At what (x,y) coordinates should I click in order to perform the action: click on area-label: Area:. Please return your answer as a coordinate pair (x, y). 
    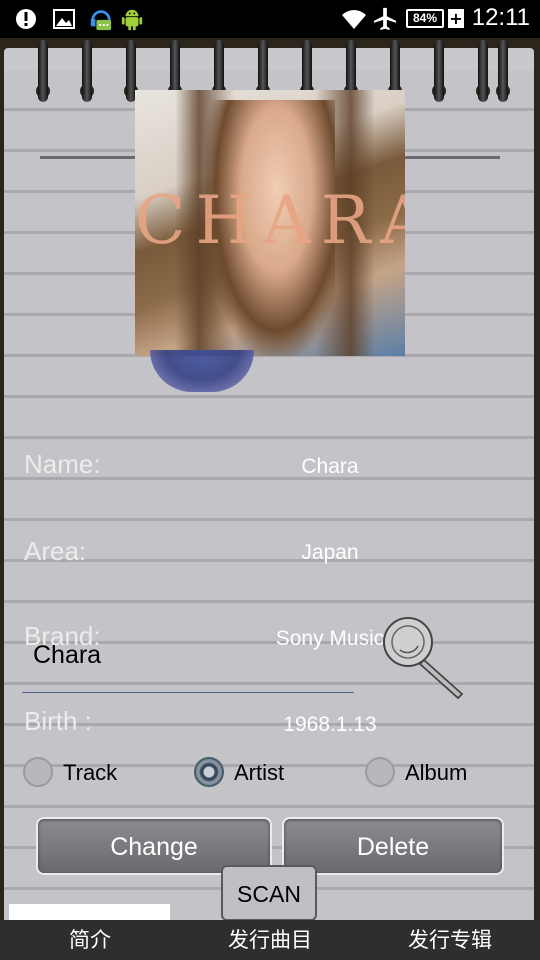
    Looking at the image, I should click on (55, 551).